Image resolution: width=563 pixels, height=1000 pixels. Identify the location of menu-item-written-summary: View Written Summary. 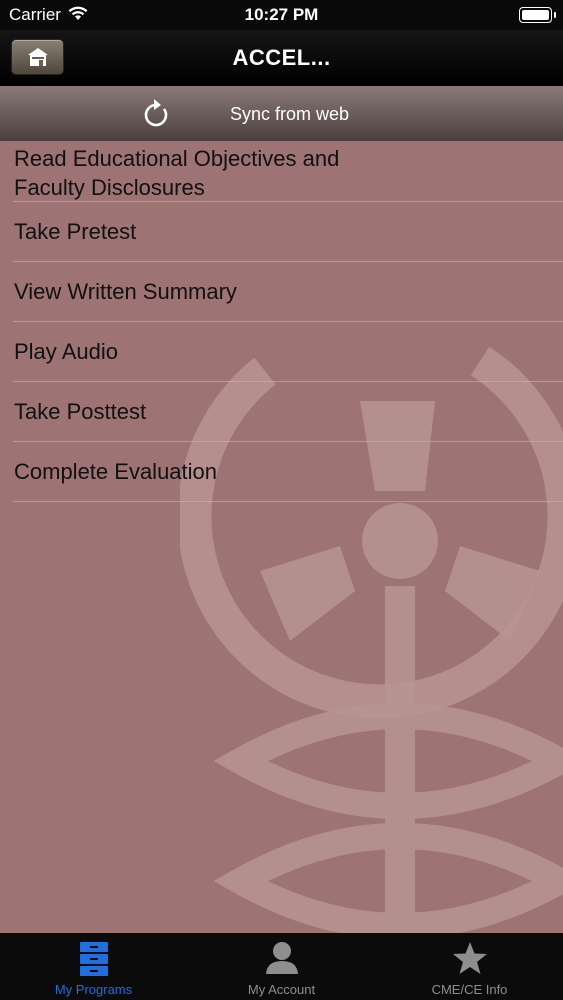
(288, 292).